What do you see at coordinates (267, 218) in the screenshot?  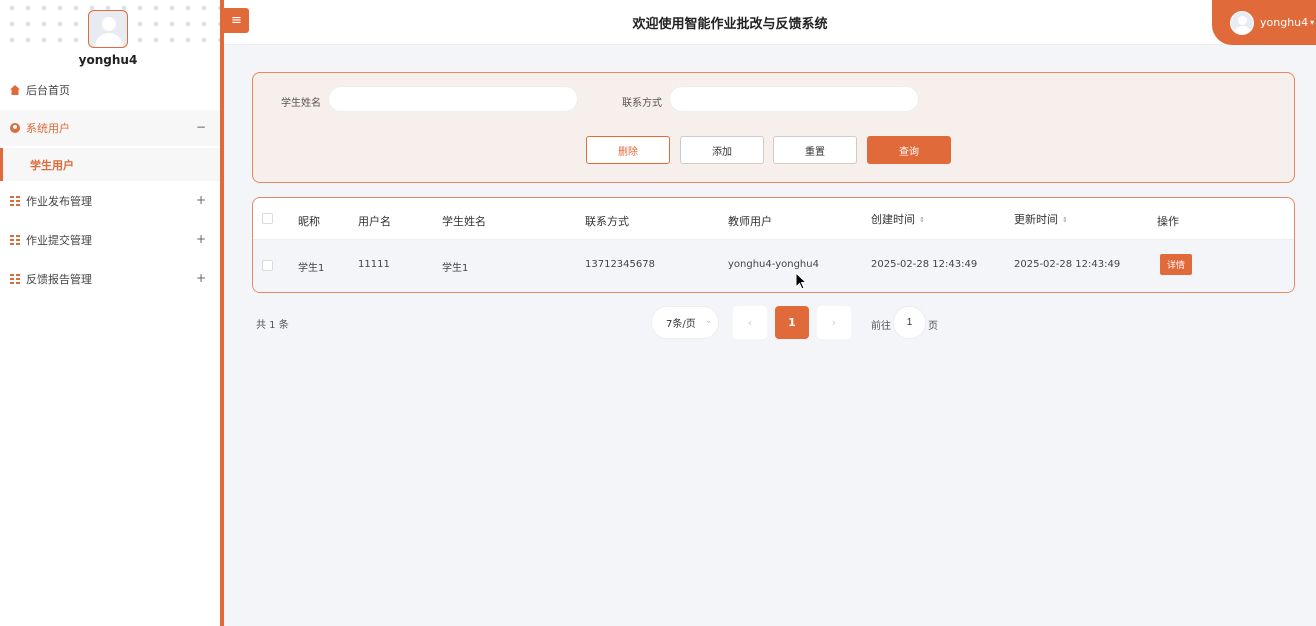 I see `select-all-checkbox` at bounding box center [267, 218].